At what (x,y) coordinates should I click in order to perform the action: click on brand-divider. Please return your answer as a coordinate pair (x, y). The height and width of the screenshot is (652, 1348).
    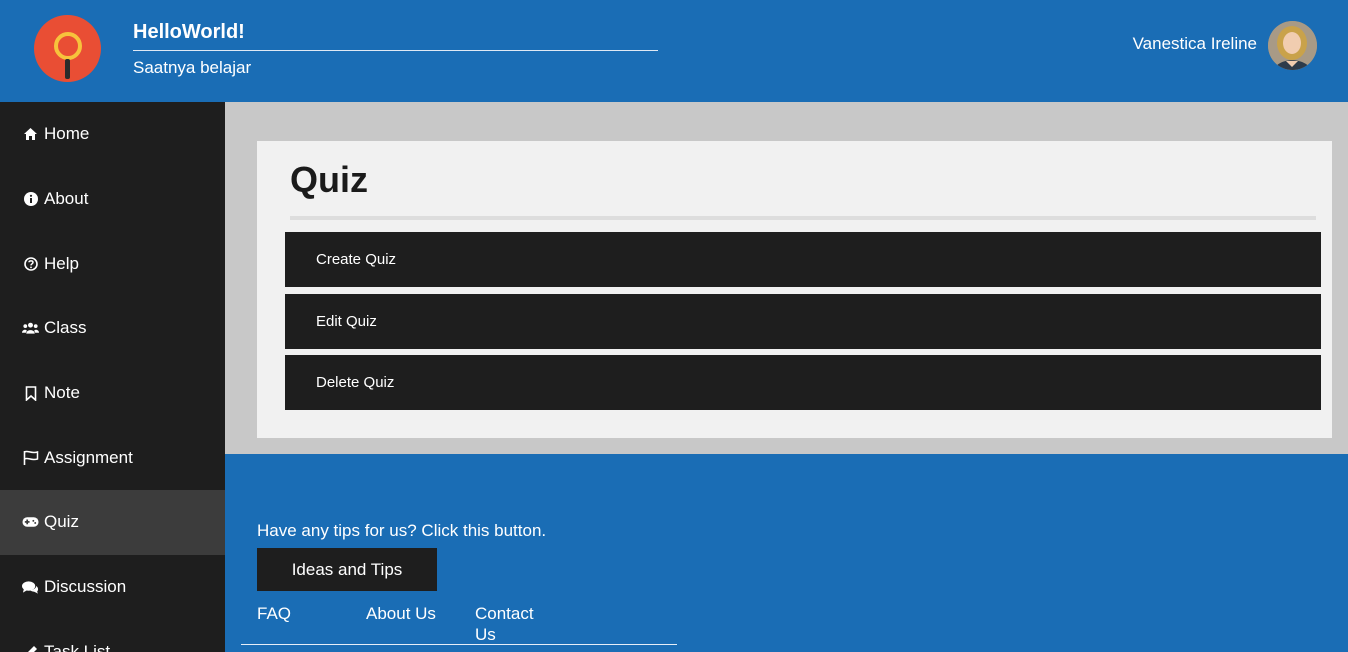
    Looking at the image, I should click on (395, 50).